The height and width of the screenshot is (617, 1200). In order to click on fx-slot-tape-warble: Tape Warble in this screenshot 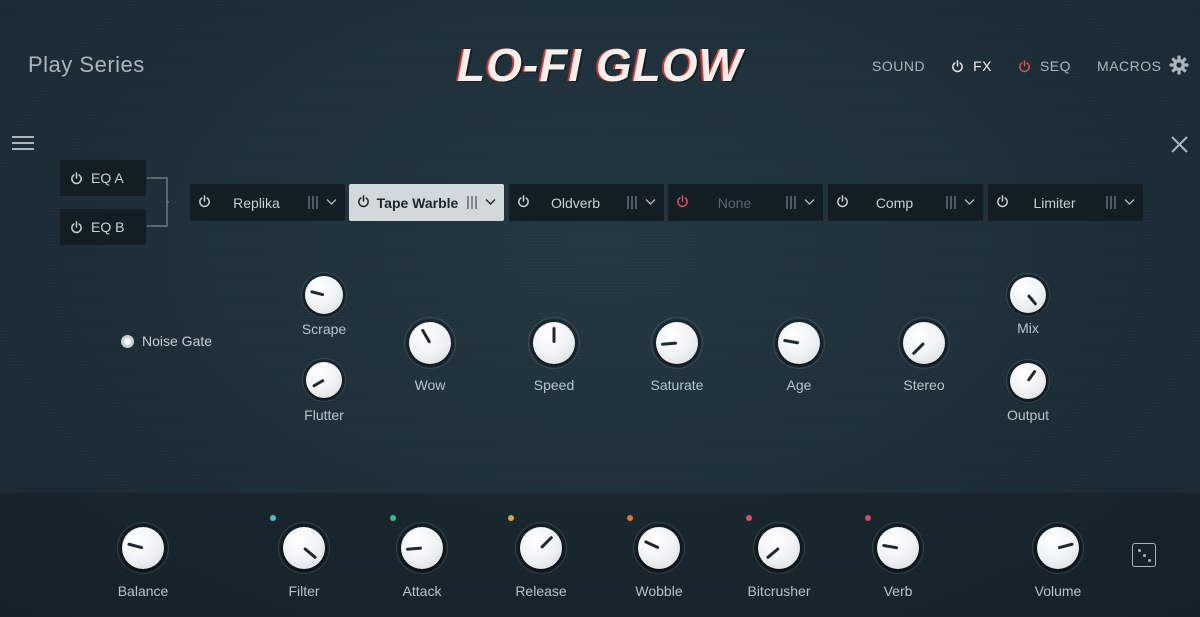, I will do `click(426, 202)`.